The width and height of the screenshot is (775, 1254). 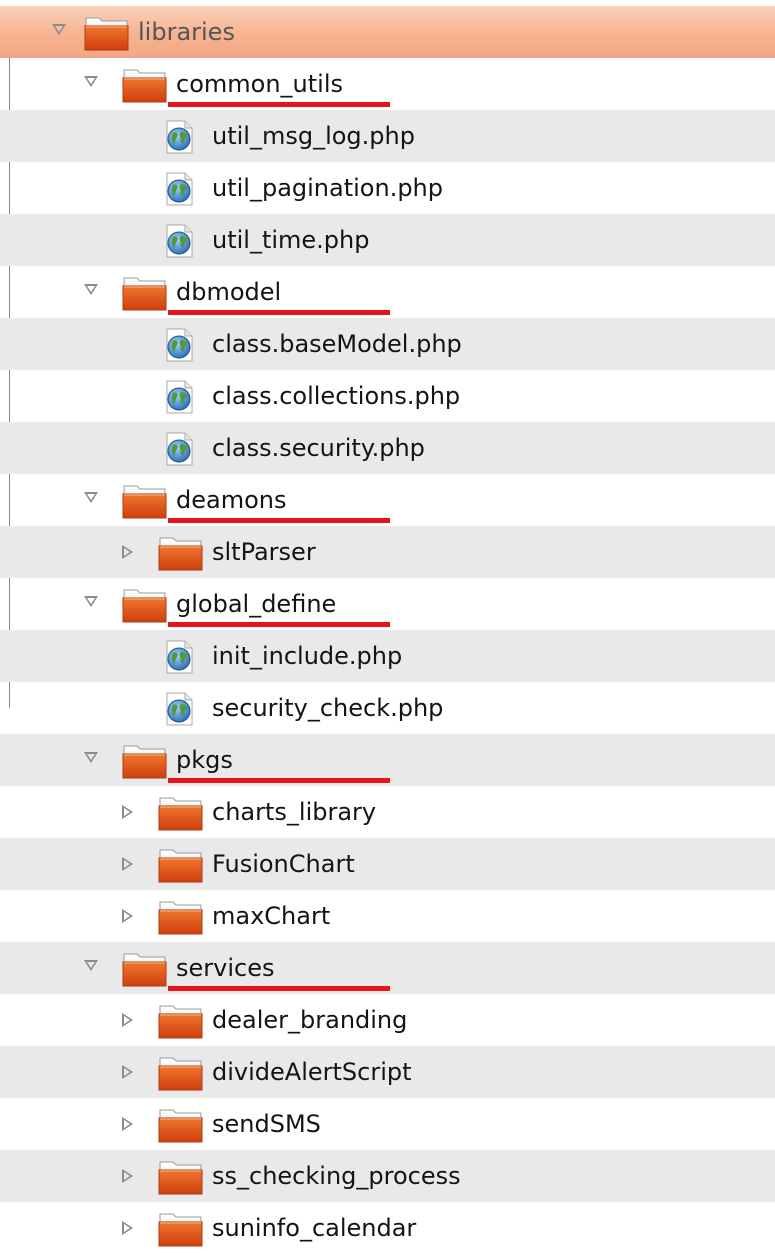 I want to click on tree-folder-row: global_define, so click(x=387, y=604).